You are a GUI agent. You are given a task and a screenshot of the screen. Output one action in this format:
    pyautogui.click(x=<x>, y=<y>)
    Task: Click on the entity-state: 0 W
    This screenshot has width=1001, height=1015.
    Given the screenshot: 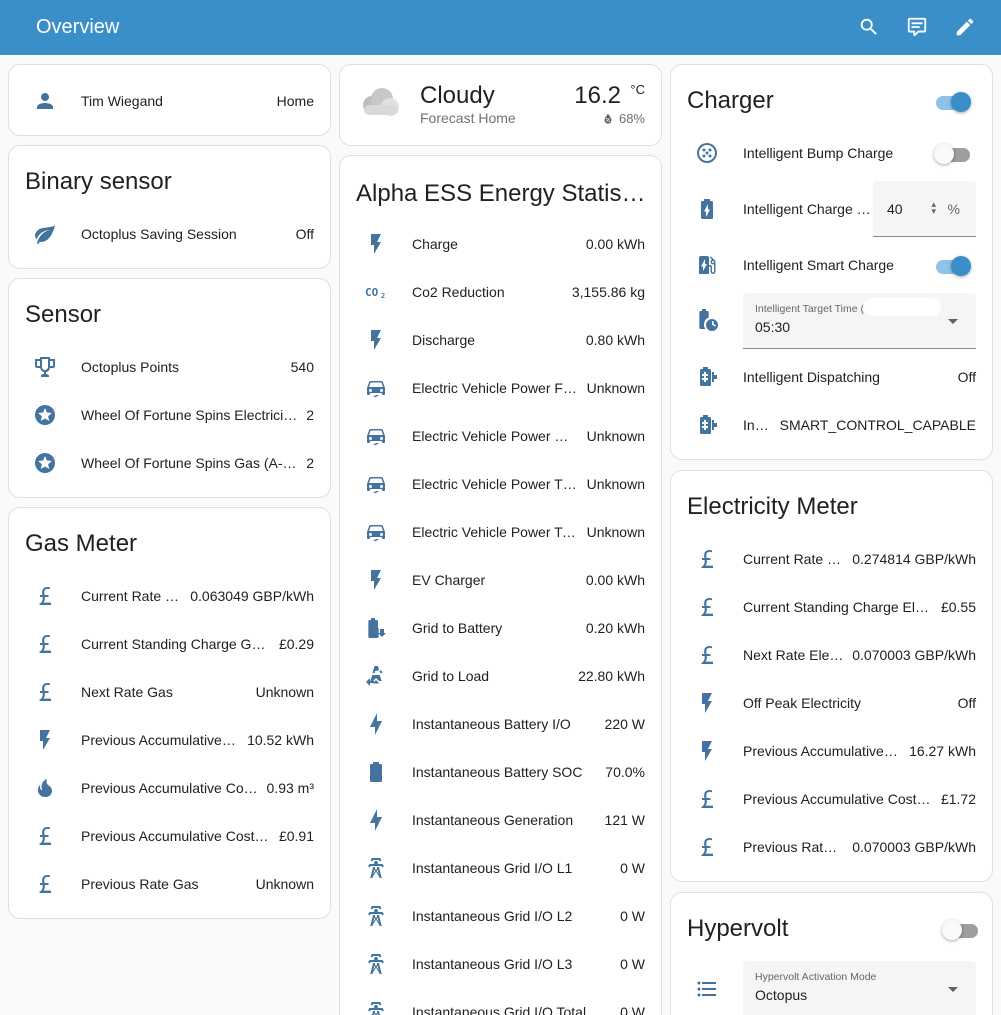 What is the action you would take?
    pyautogui.click(x=632, y=964)
    